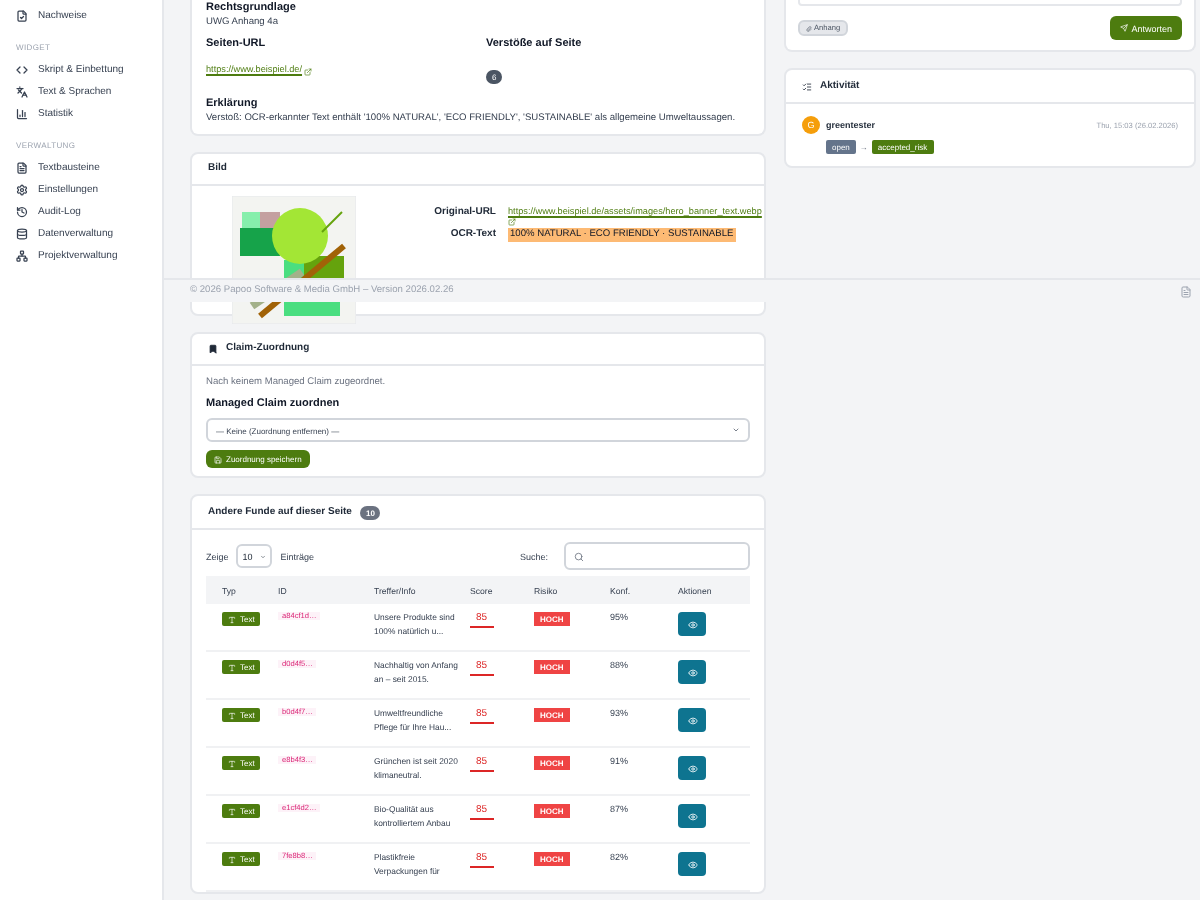 The height and width of the screenshot is (900, 1200). I want to click on bookmark-icon, so click(213, 348).